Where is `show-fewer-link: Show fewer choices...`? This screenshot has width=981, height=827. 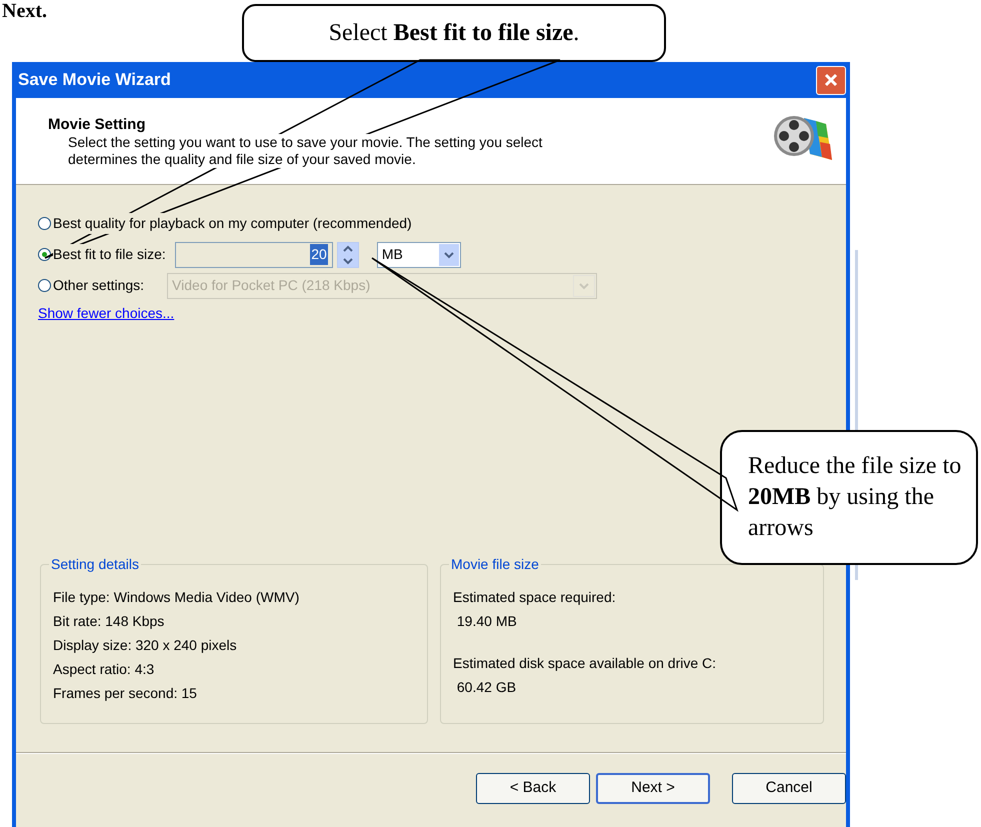
show-fewer-link: Show fewer choices... is located at coordinates (106, 313).